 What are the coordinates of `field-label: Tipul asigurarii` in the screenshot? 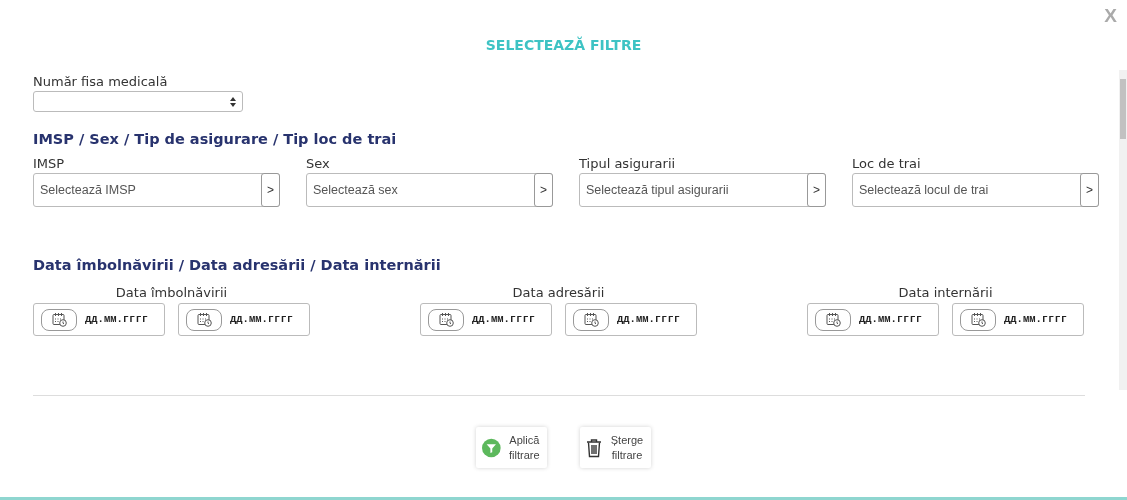 It's located at (628, 164).